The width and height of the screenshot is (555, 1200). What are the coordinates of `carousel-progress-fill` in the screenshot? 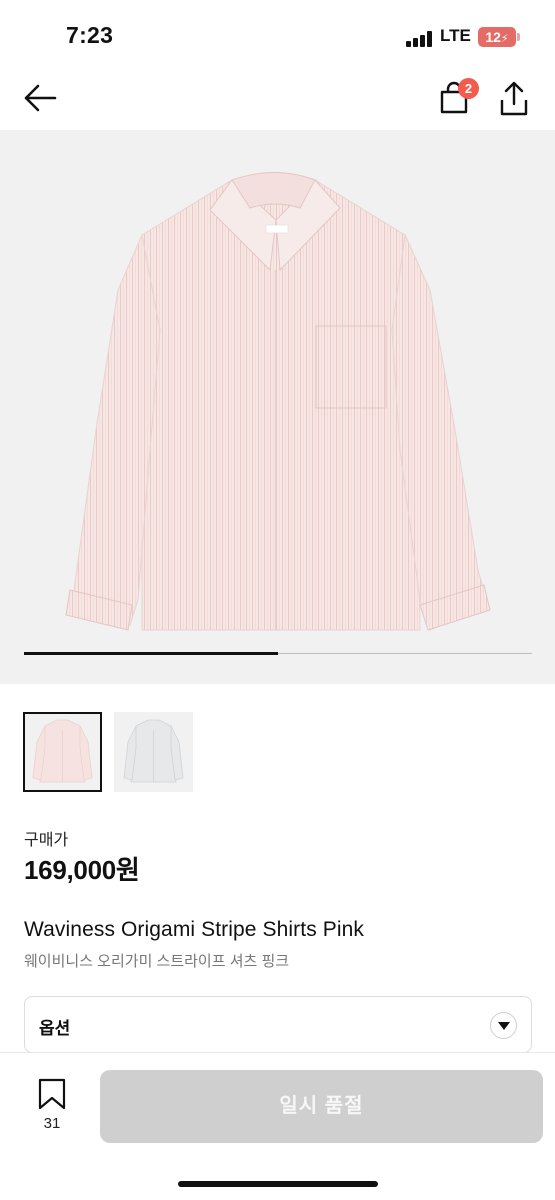 It's located at (151, 653).